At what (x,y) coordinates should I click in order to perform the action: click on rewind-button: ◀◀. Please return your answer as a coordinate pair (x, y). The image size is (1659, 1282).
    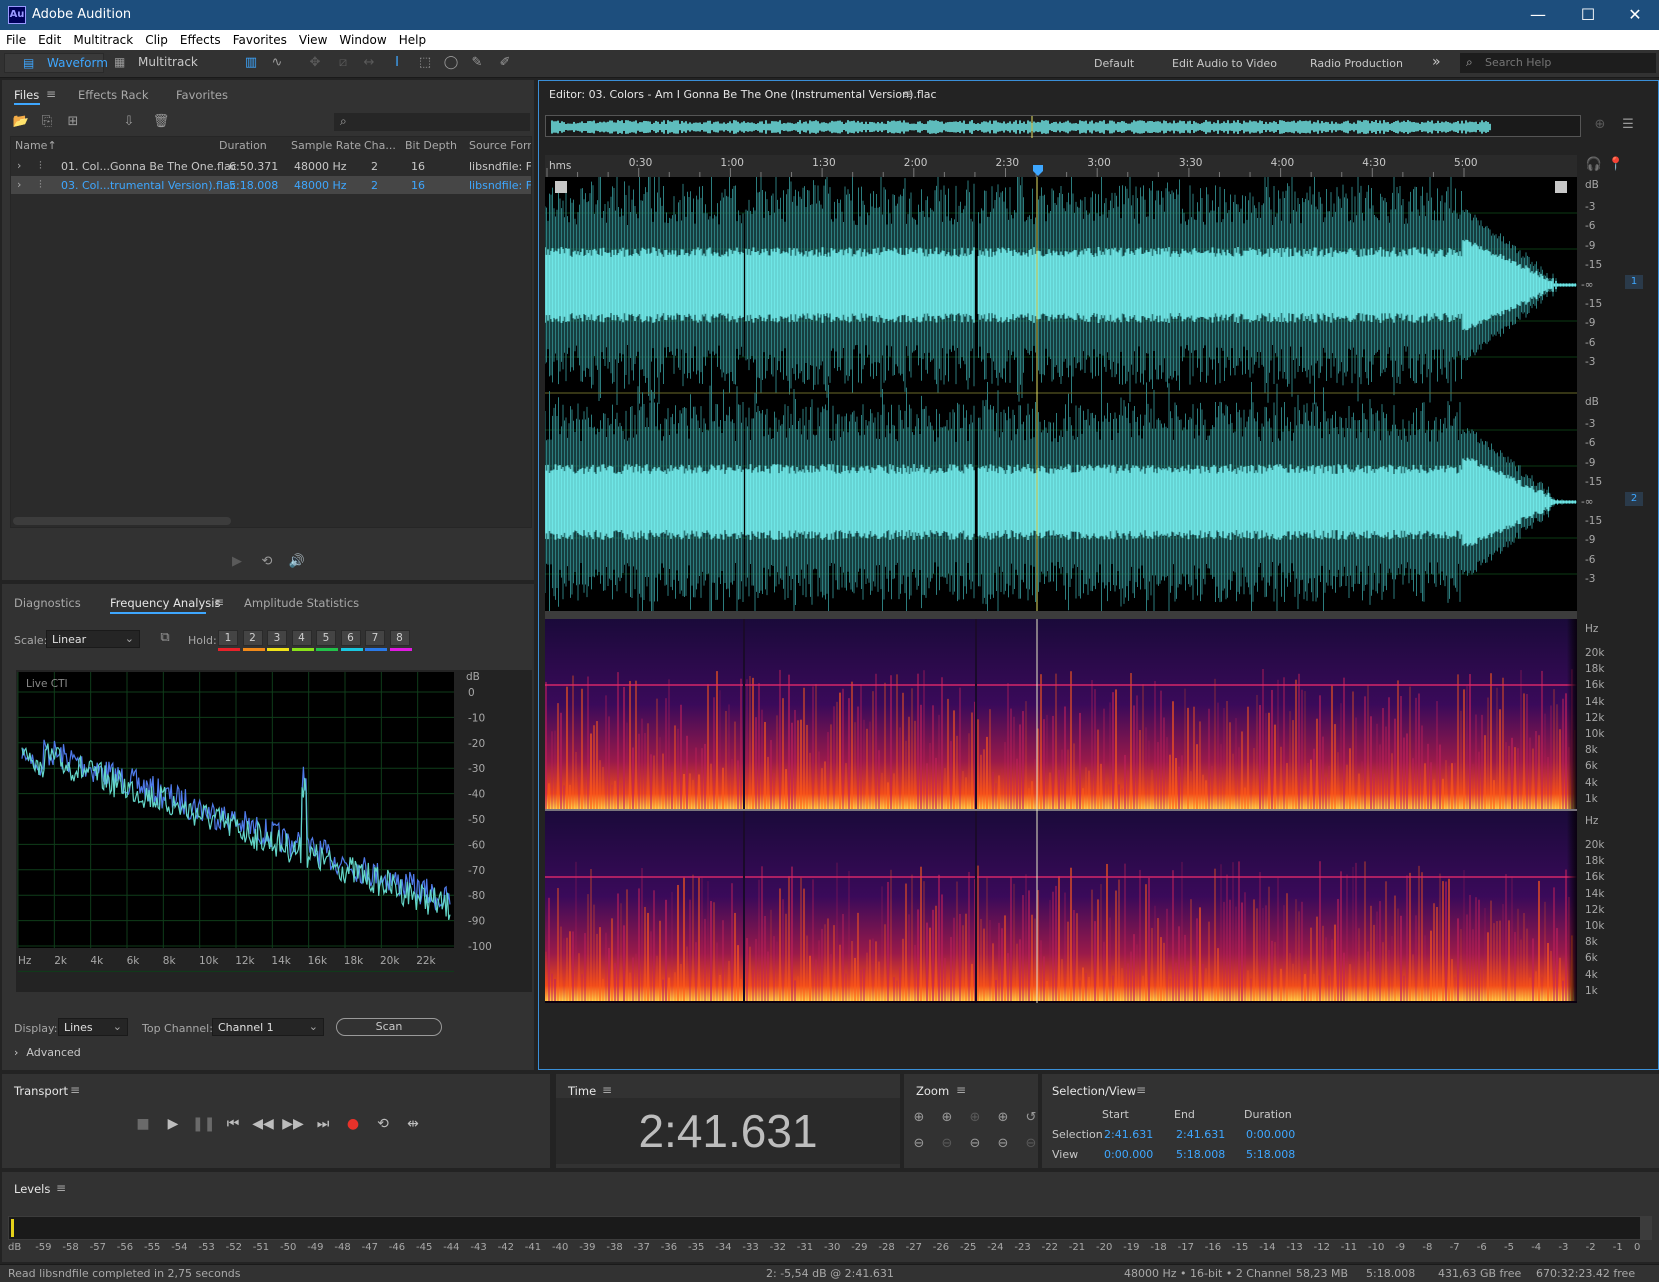
    Looking at the image, I should click on (263, 1124).